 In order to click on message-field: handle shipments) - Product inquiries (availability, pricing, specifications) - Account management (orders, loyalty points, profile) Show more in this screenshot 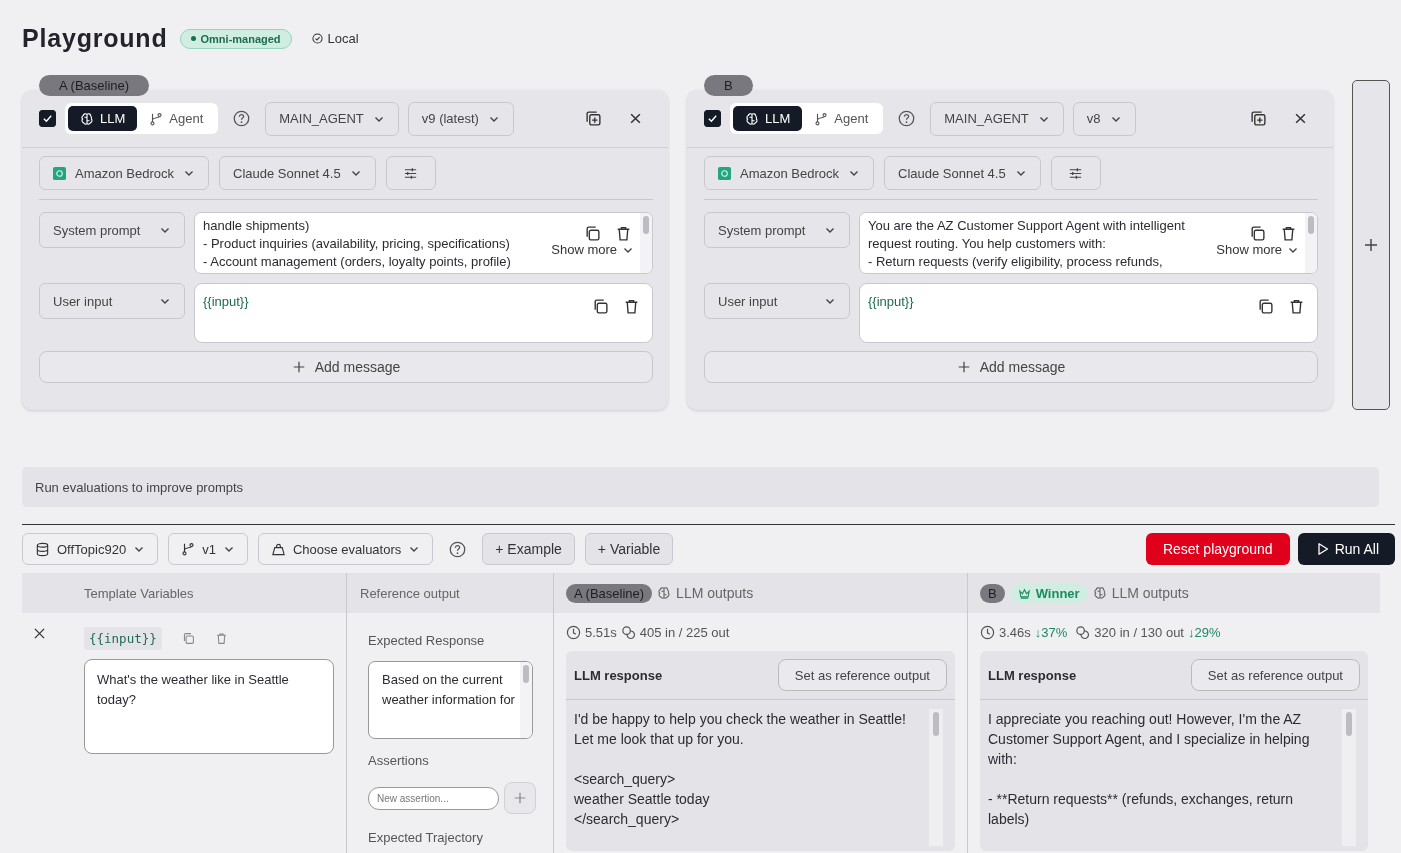, I will do `click(423, 243)`.